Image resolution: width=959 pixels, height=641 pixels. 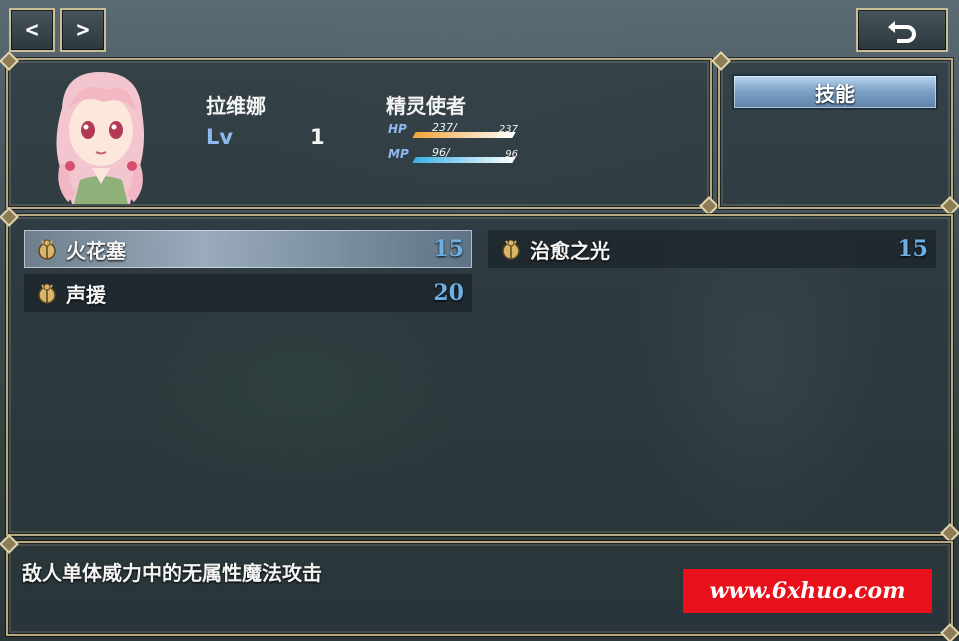 I want to click on mp-label: MP, so click(x=398, y=154).